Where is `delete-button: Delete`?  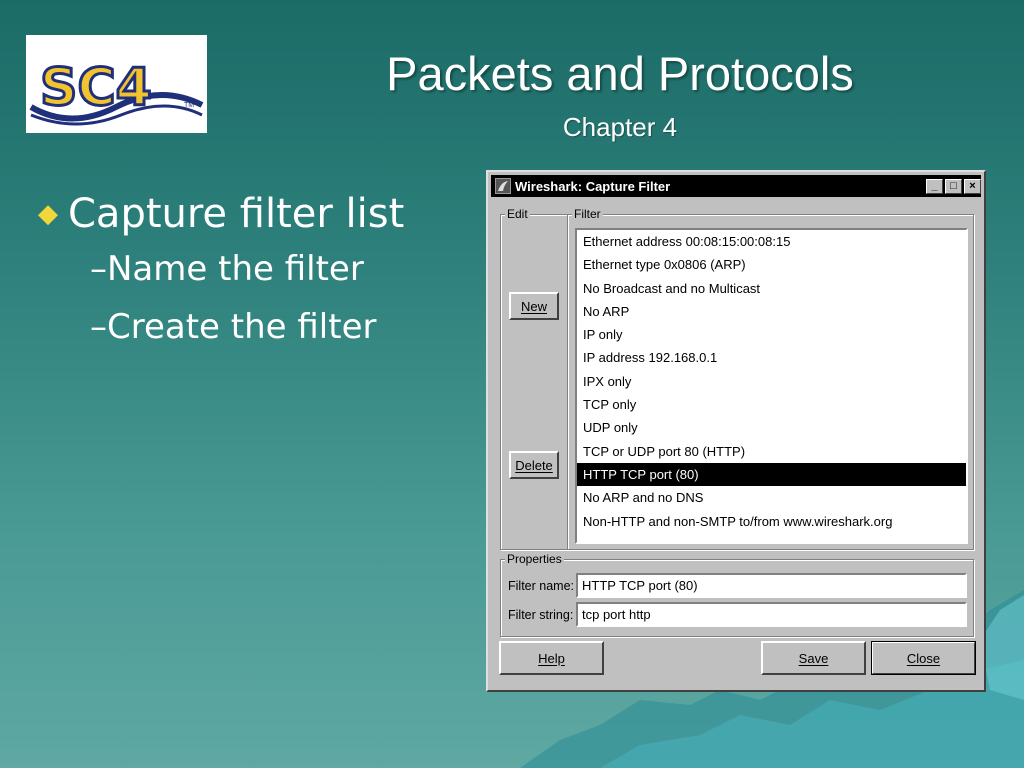
delete-button: Delete is located at coordinates (534, 465).